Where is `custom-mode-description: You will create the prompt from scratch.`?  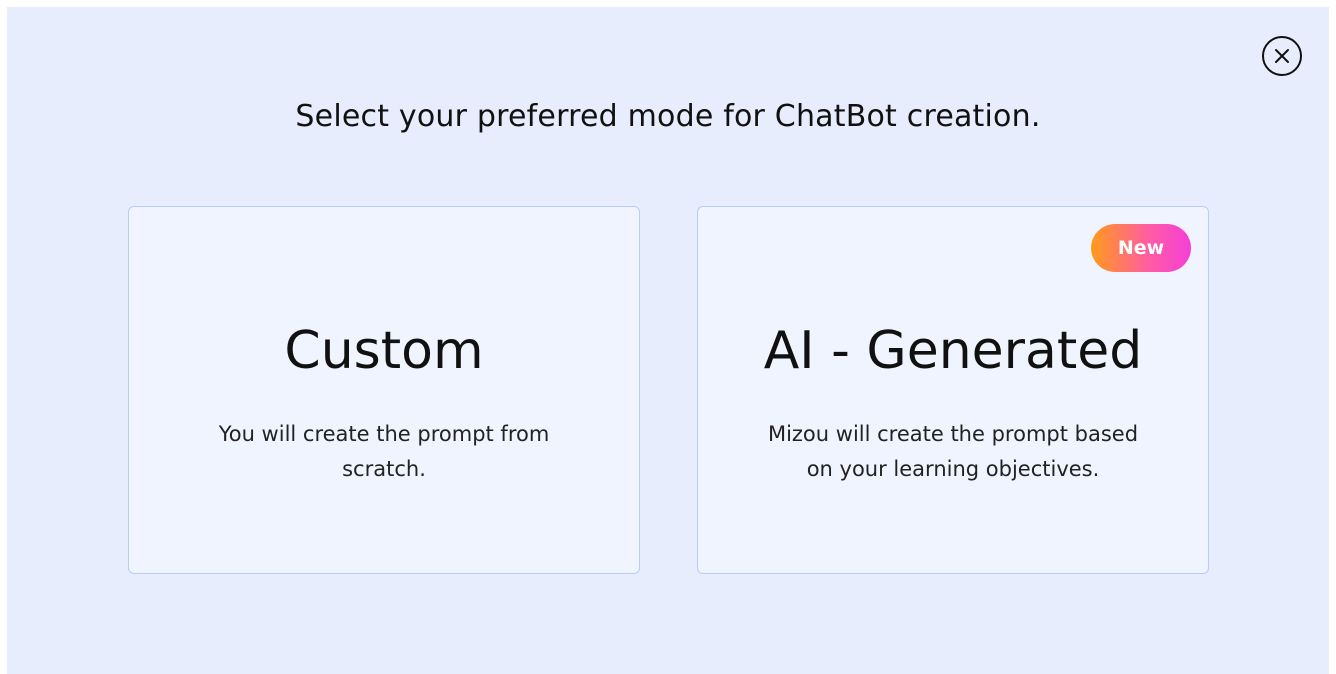 custom-mode-description: You will create the prompt from scratch. is located at coordinates (384, 451).